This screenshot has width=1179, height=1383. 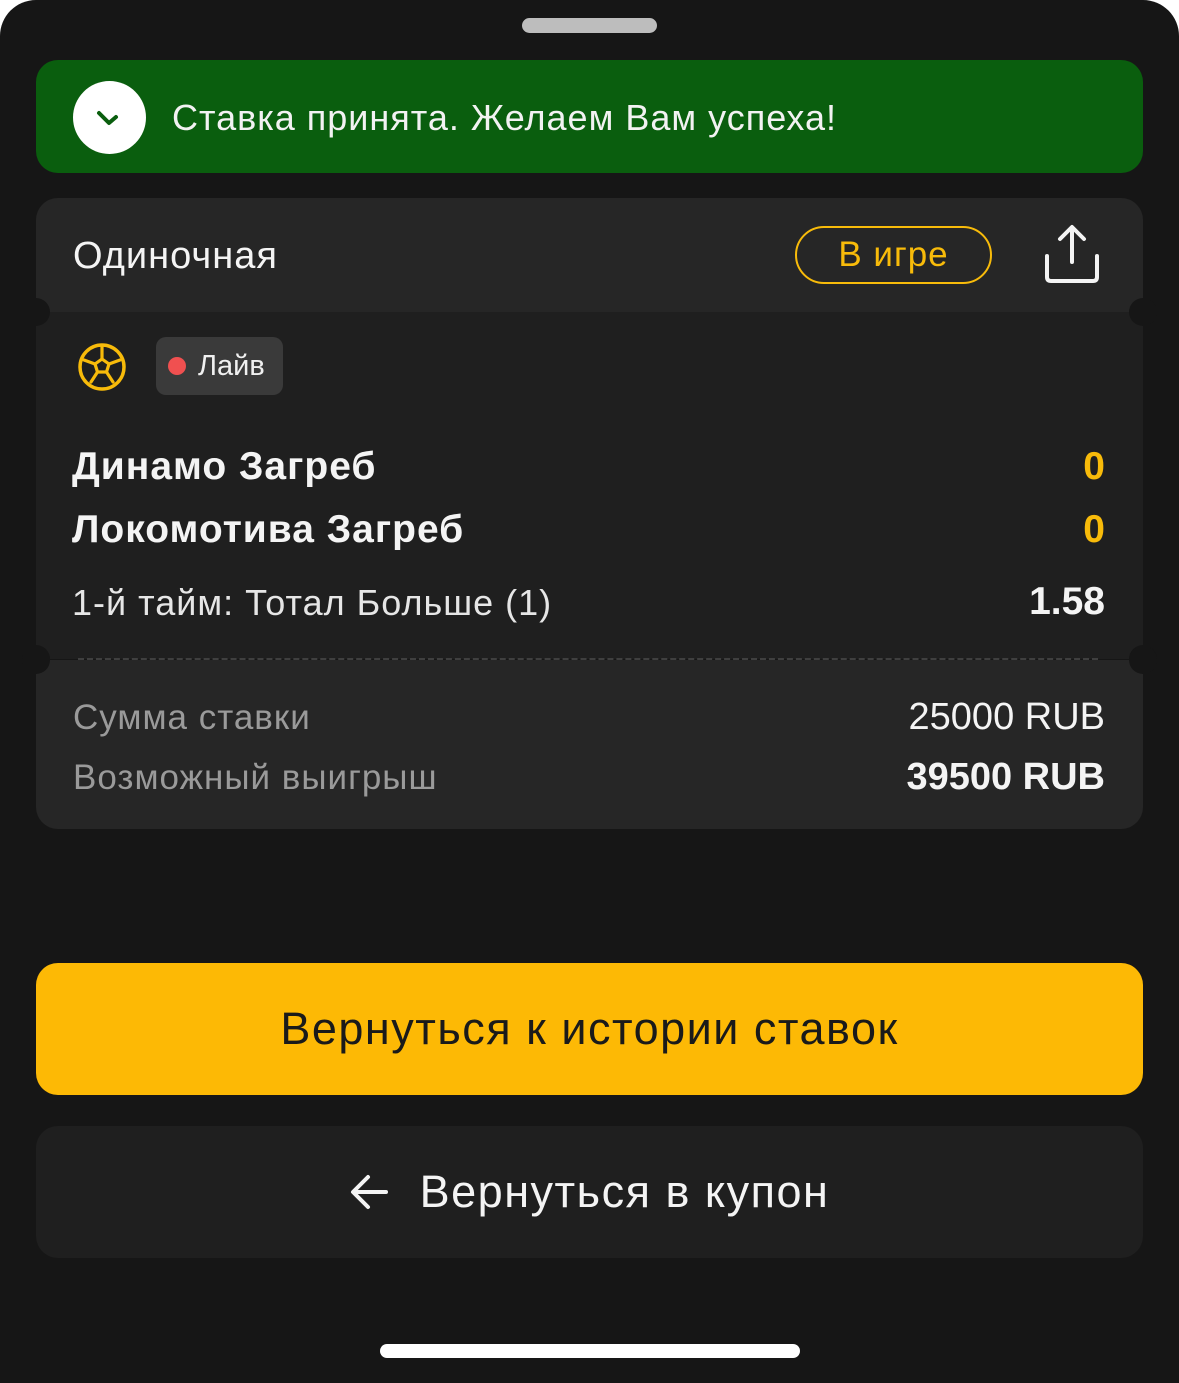 What do you see at coordinates (505, 117) in the screenshot?
I see `toast-message: Ставка принята. Желаем Вам успеха!` at bounding box center [505, 117].